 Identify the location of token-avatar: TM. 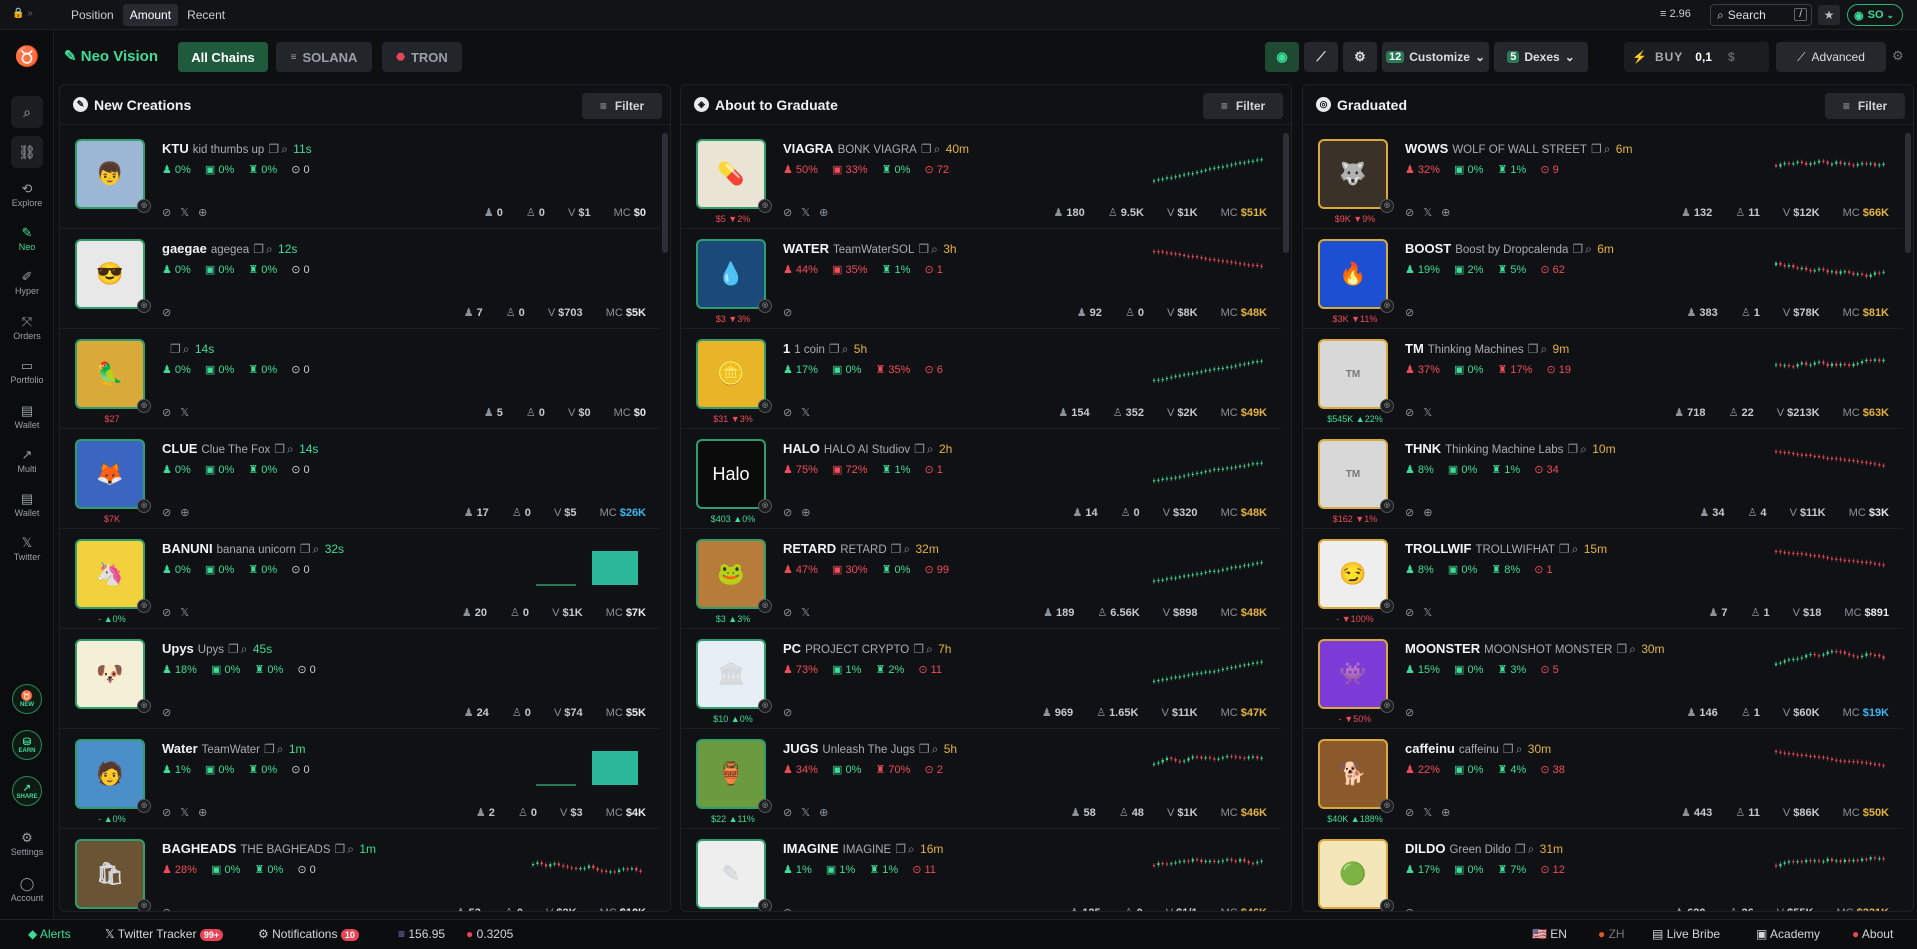
(1353, 474).